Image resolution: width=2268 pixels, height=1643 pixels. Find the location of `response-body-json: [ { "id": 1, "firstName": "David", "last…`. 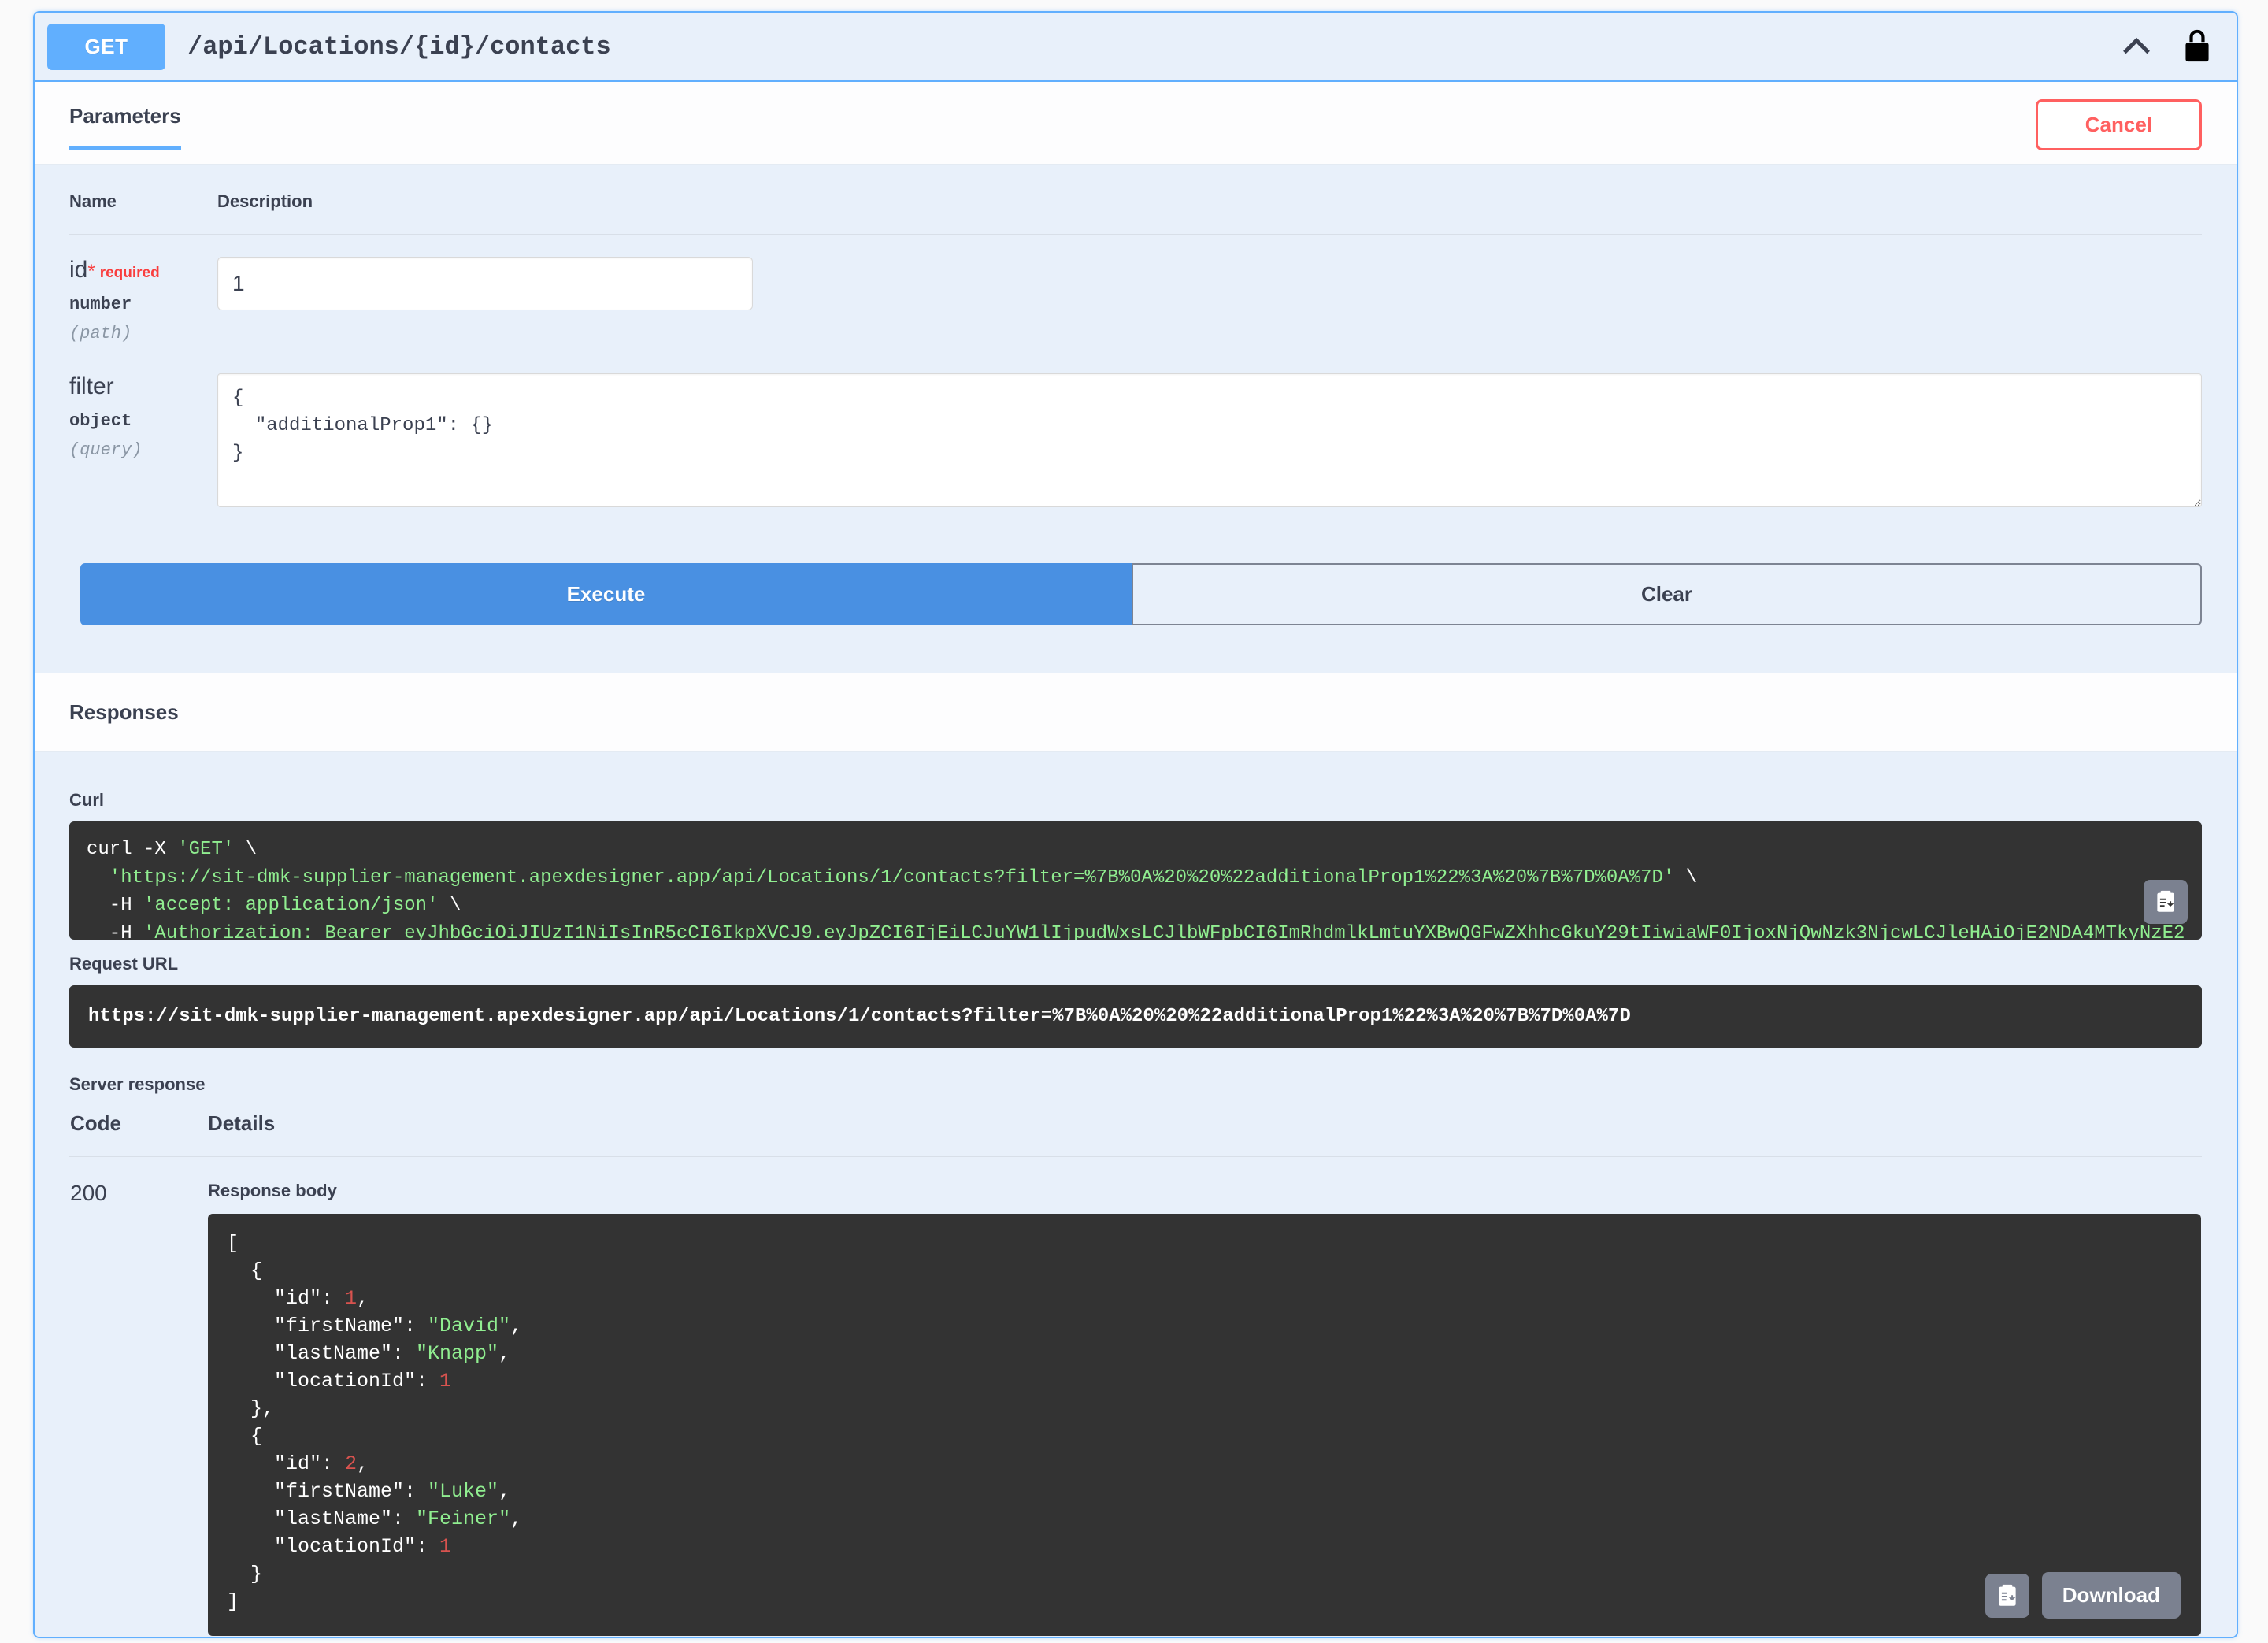

response-body-json: [ { "id": 1, "firstName": "David", "last… is located at coordinates (375, 1422).